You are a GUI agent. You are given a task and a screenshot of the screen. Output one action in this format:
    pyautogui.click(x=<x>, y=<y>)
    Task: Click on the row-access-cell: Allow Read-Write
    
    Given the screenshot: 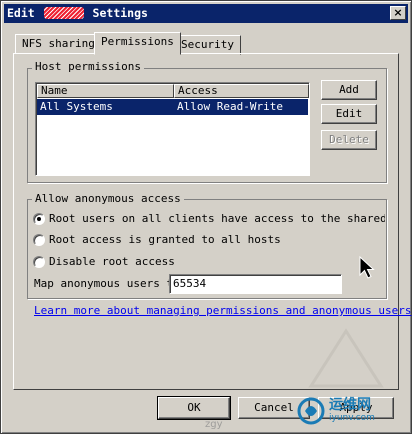 What is the action you would take?
    pyautogui.click(x=230, y=106)
    